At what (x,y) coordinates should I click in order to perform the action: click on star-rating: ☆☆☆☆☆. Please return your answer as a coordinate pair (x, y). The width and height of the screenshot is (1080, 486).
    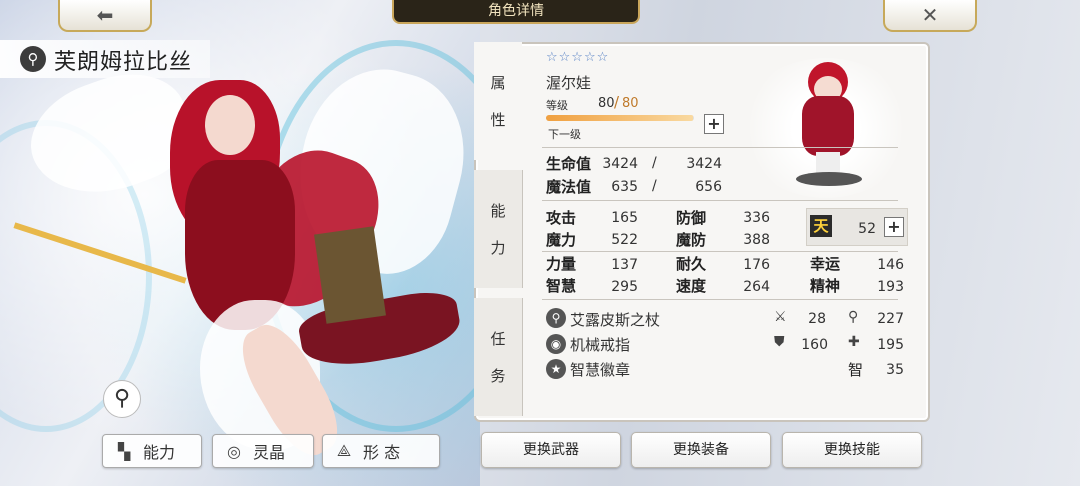
    Looking at the image, I should click on (578, 57).